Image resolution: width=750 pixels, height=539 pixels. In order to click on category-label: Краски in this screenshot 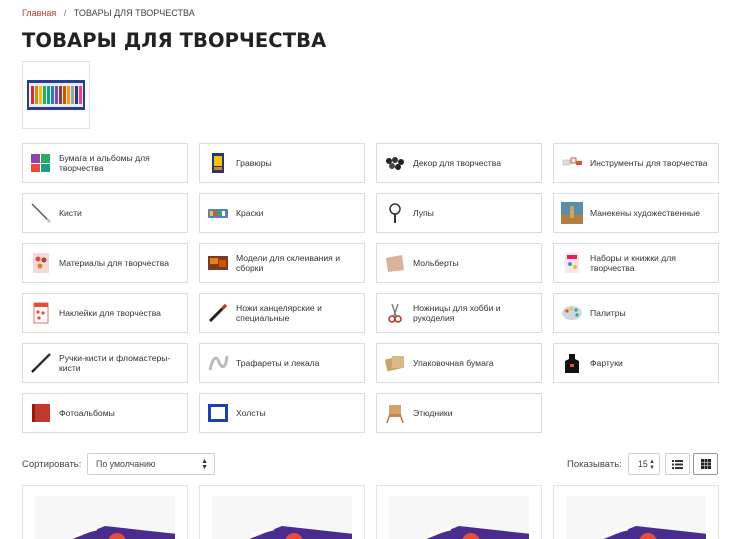, I will do `click(250, 213)`.